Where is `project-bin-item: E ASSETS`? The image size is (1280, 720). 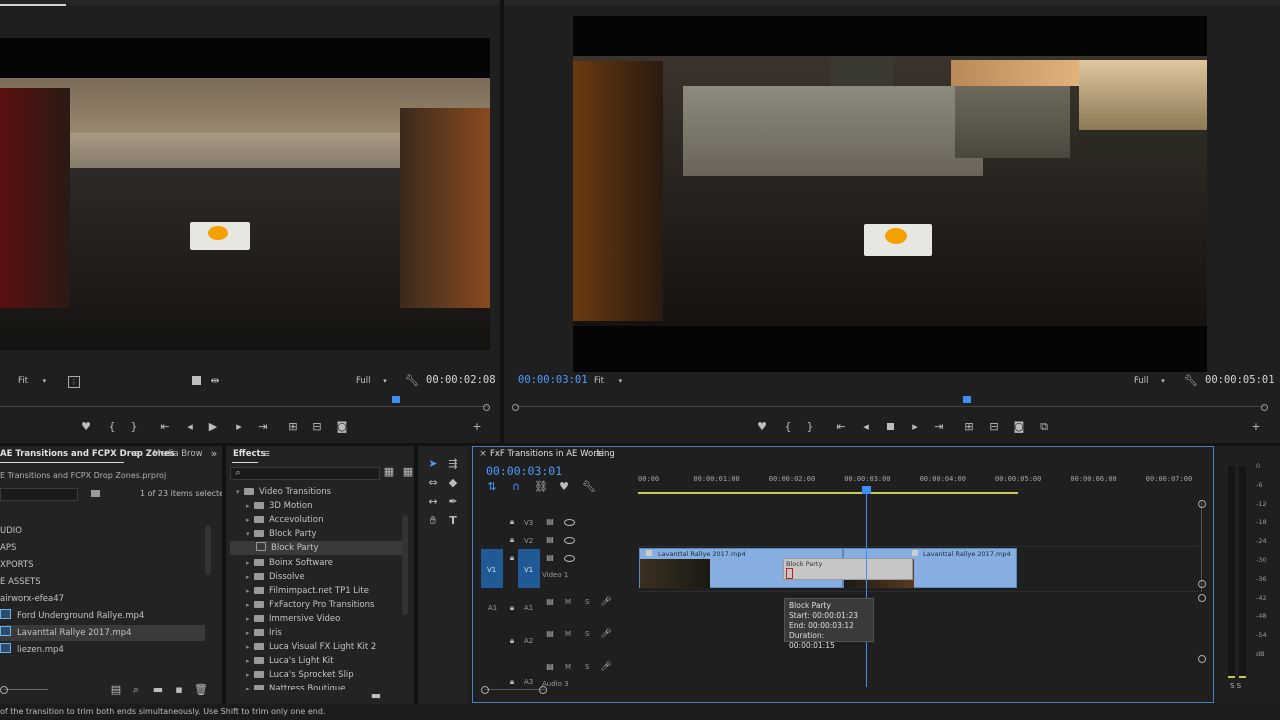 project-bin-item: E ASSETS is located at coordinates (20, 582).